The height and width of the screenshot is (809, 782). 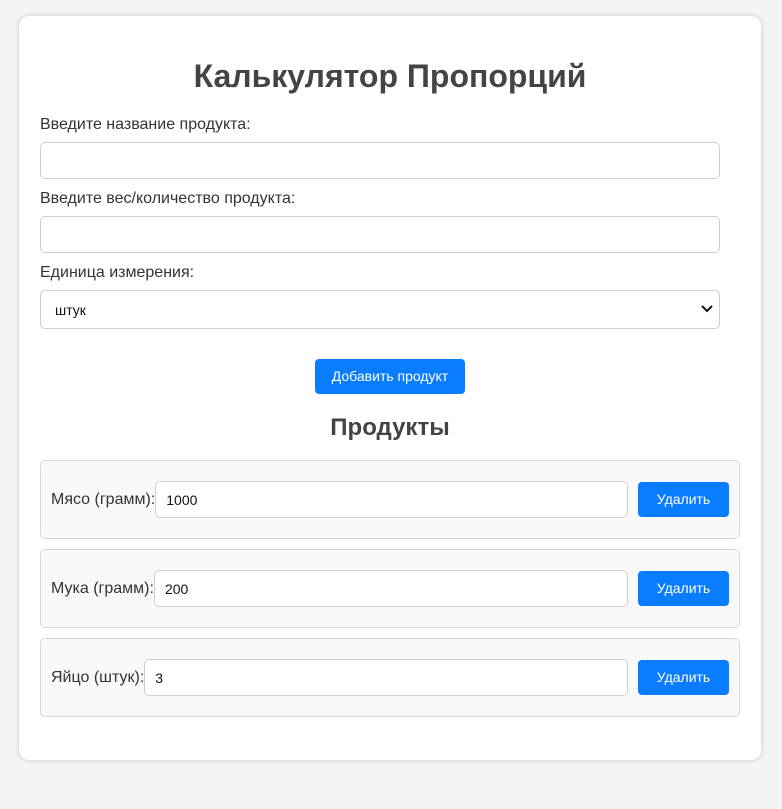 What do you see at coordinates (103, 499) in the screenshot?
I see `product-label: Мясо (грамм):` at bounding box center [103, 499].